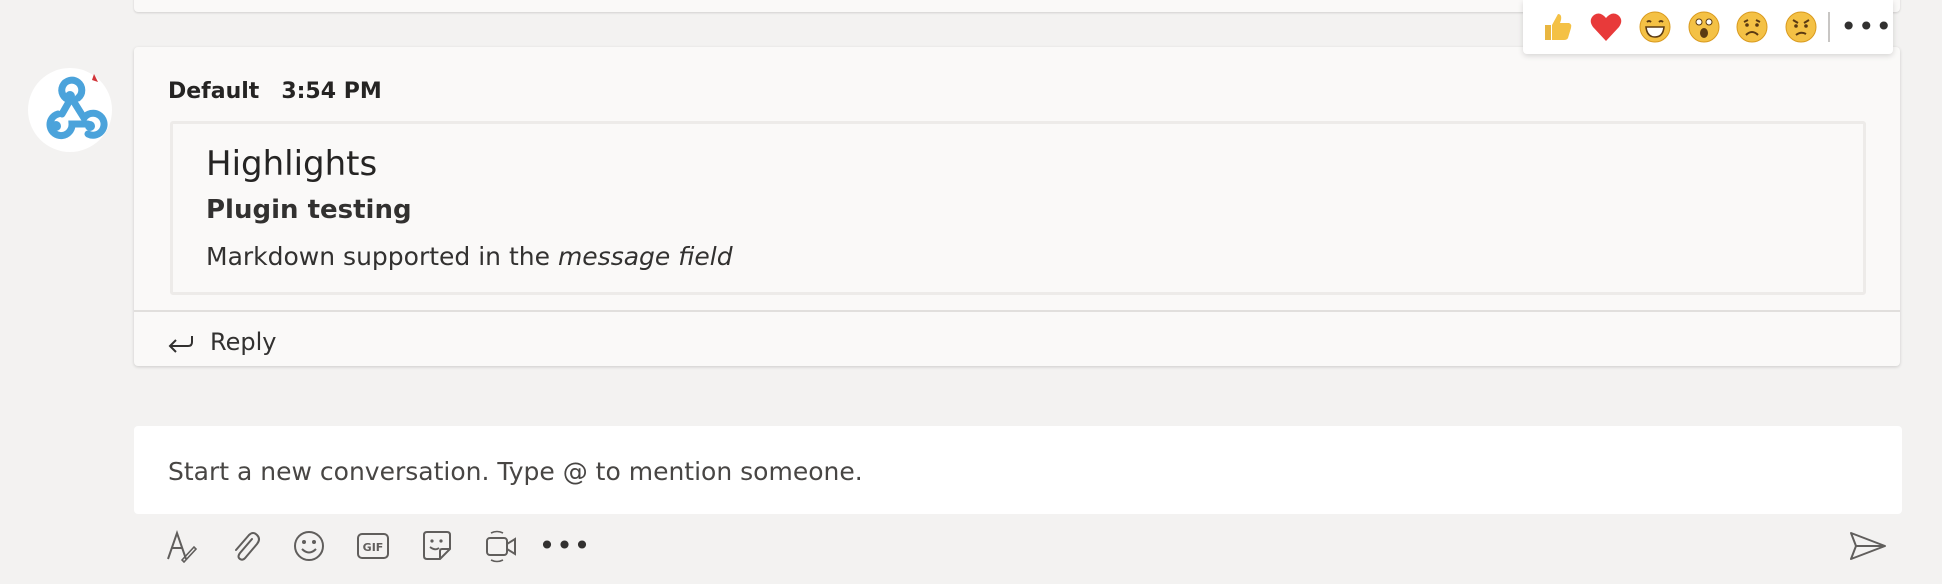  What do you see at coordinates (1829, 27) in the screenshot?
I see `reaction-separator` at bounding box center [1829, 27].